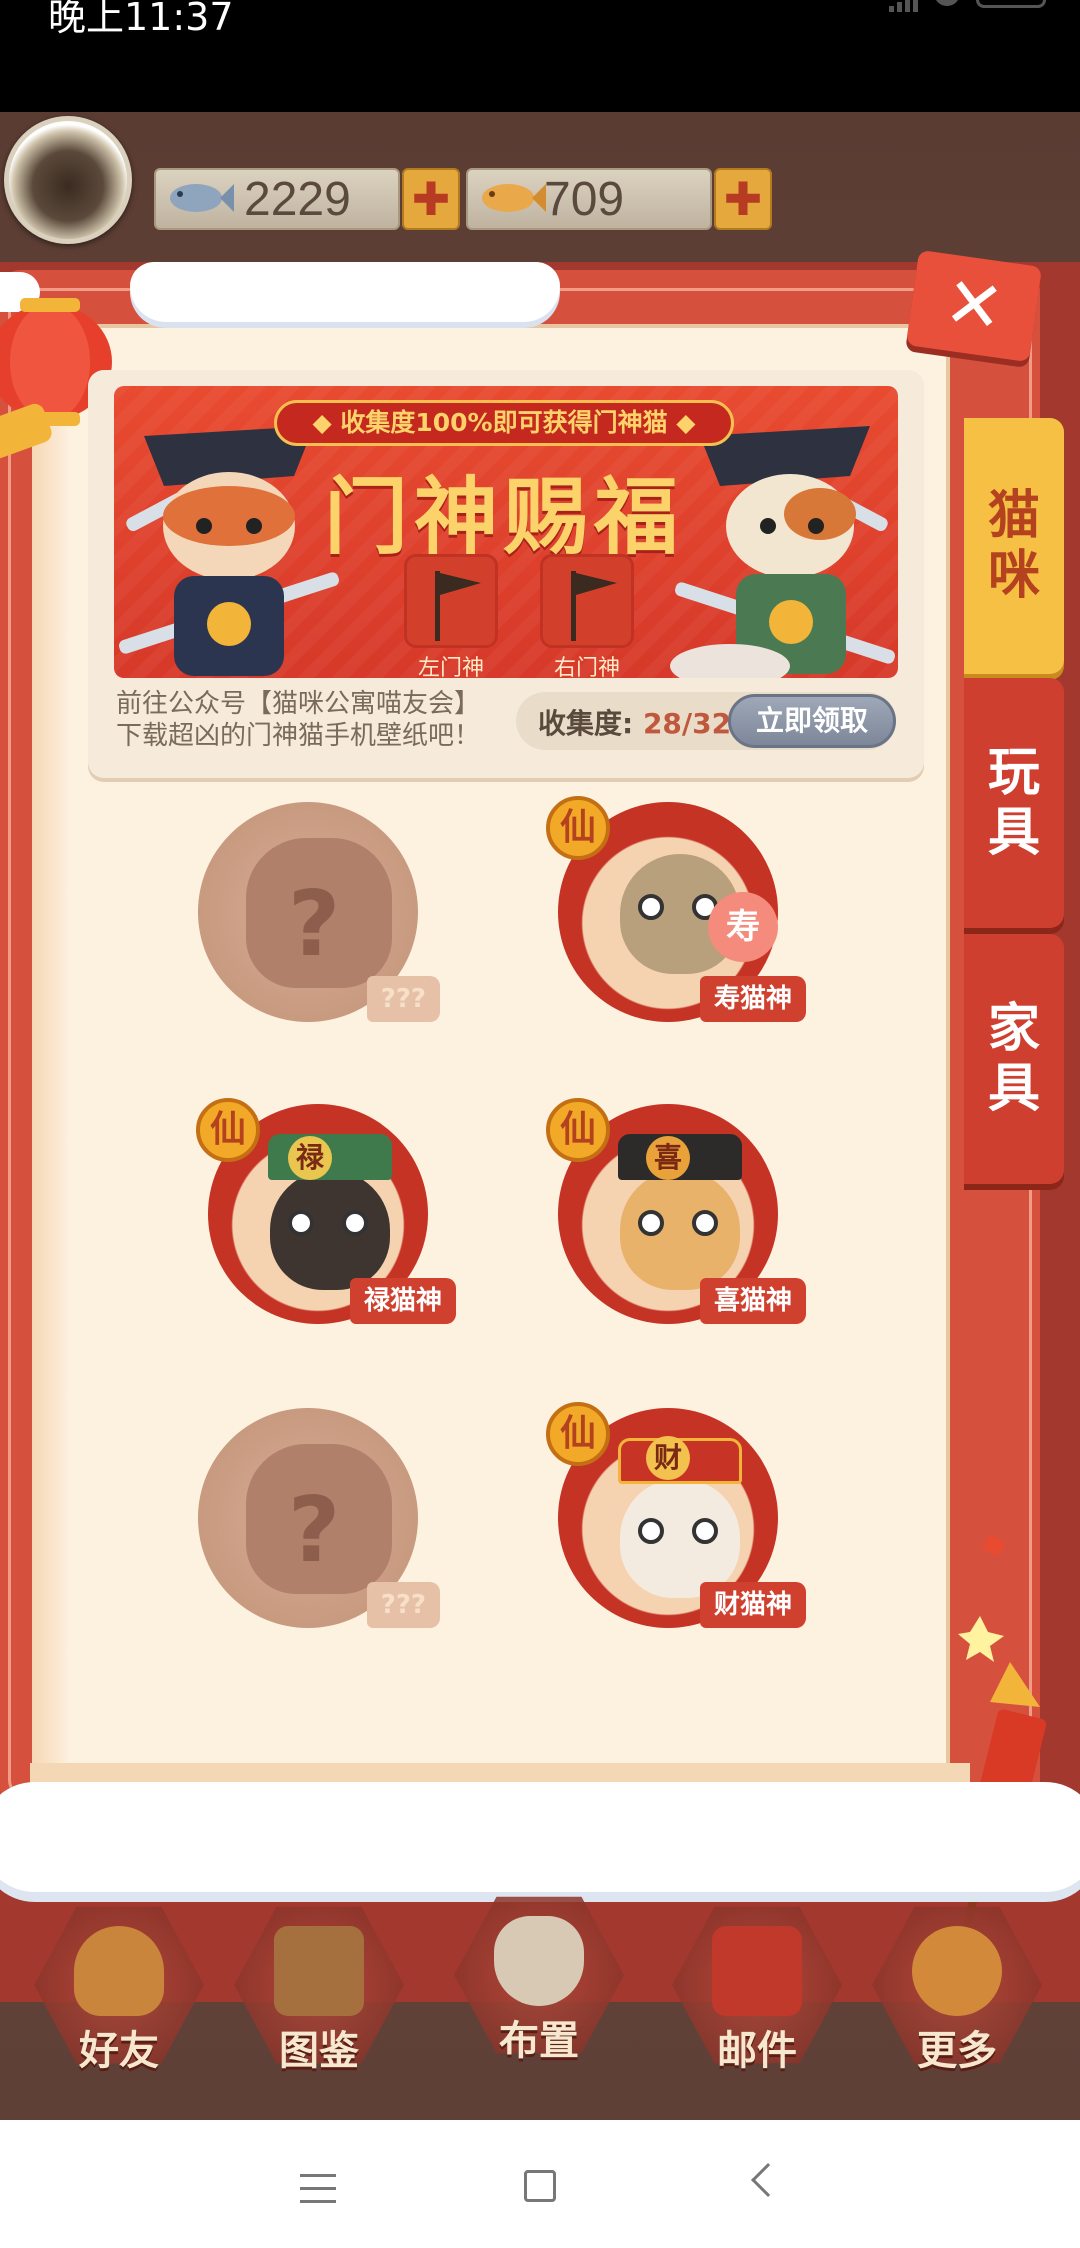 Image resolution: width=1080 pixels, height=2248 pixels. Describe the element at coordinates (1013, 833) in the screenshot. I see `tab-toys-label-2: 具` at that location.